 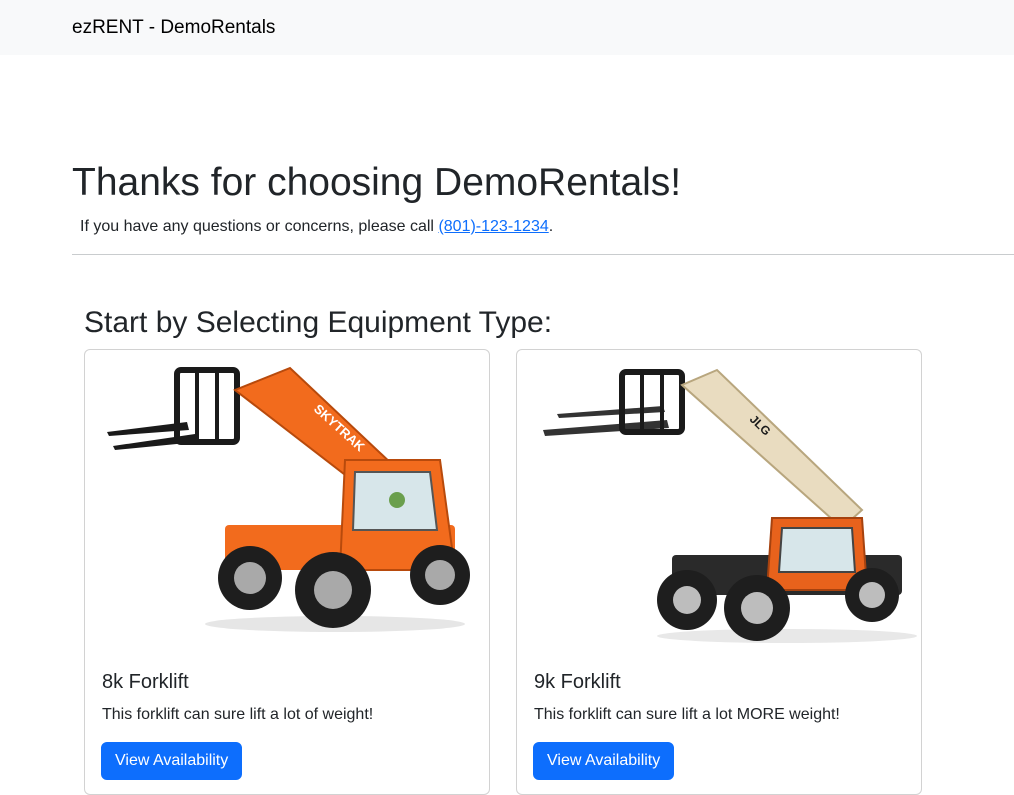 I want to click on phone-link: (801)-123-1234, so click(x=493, y=226).